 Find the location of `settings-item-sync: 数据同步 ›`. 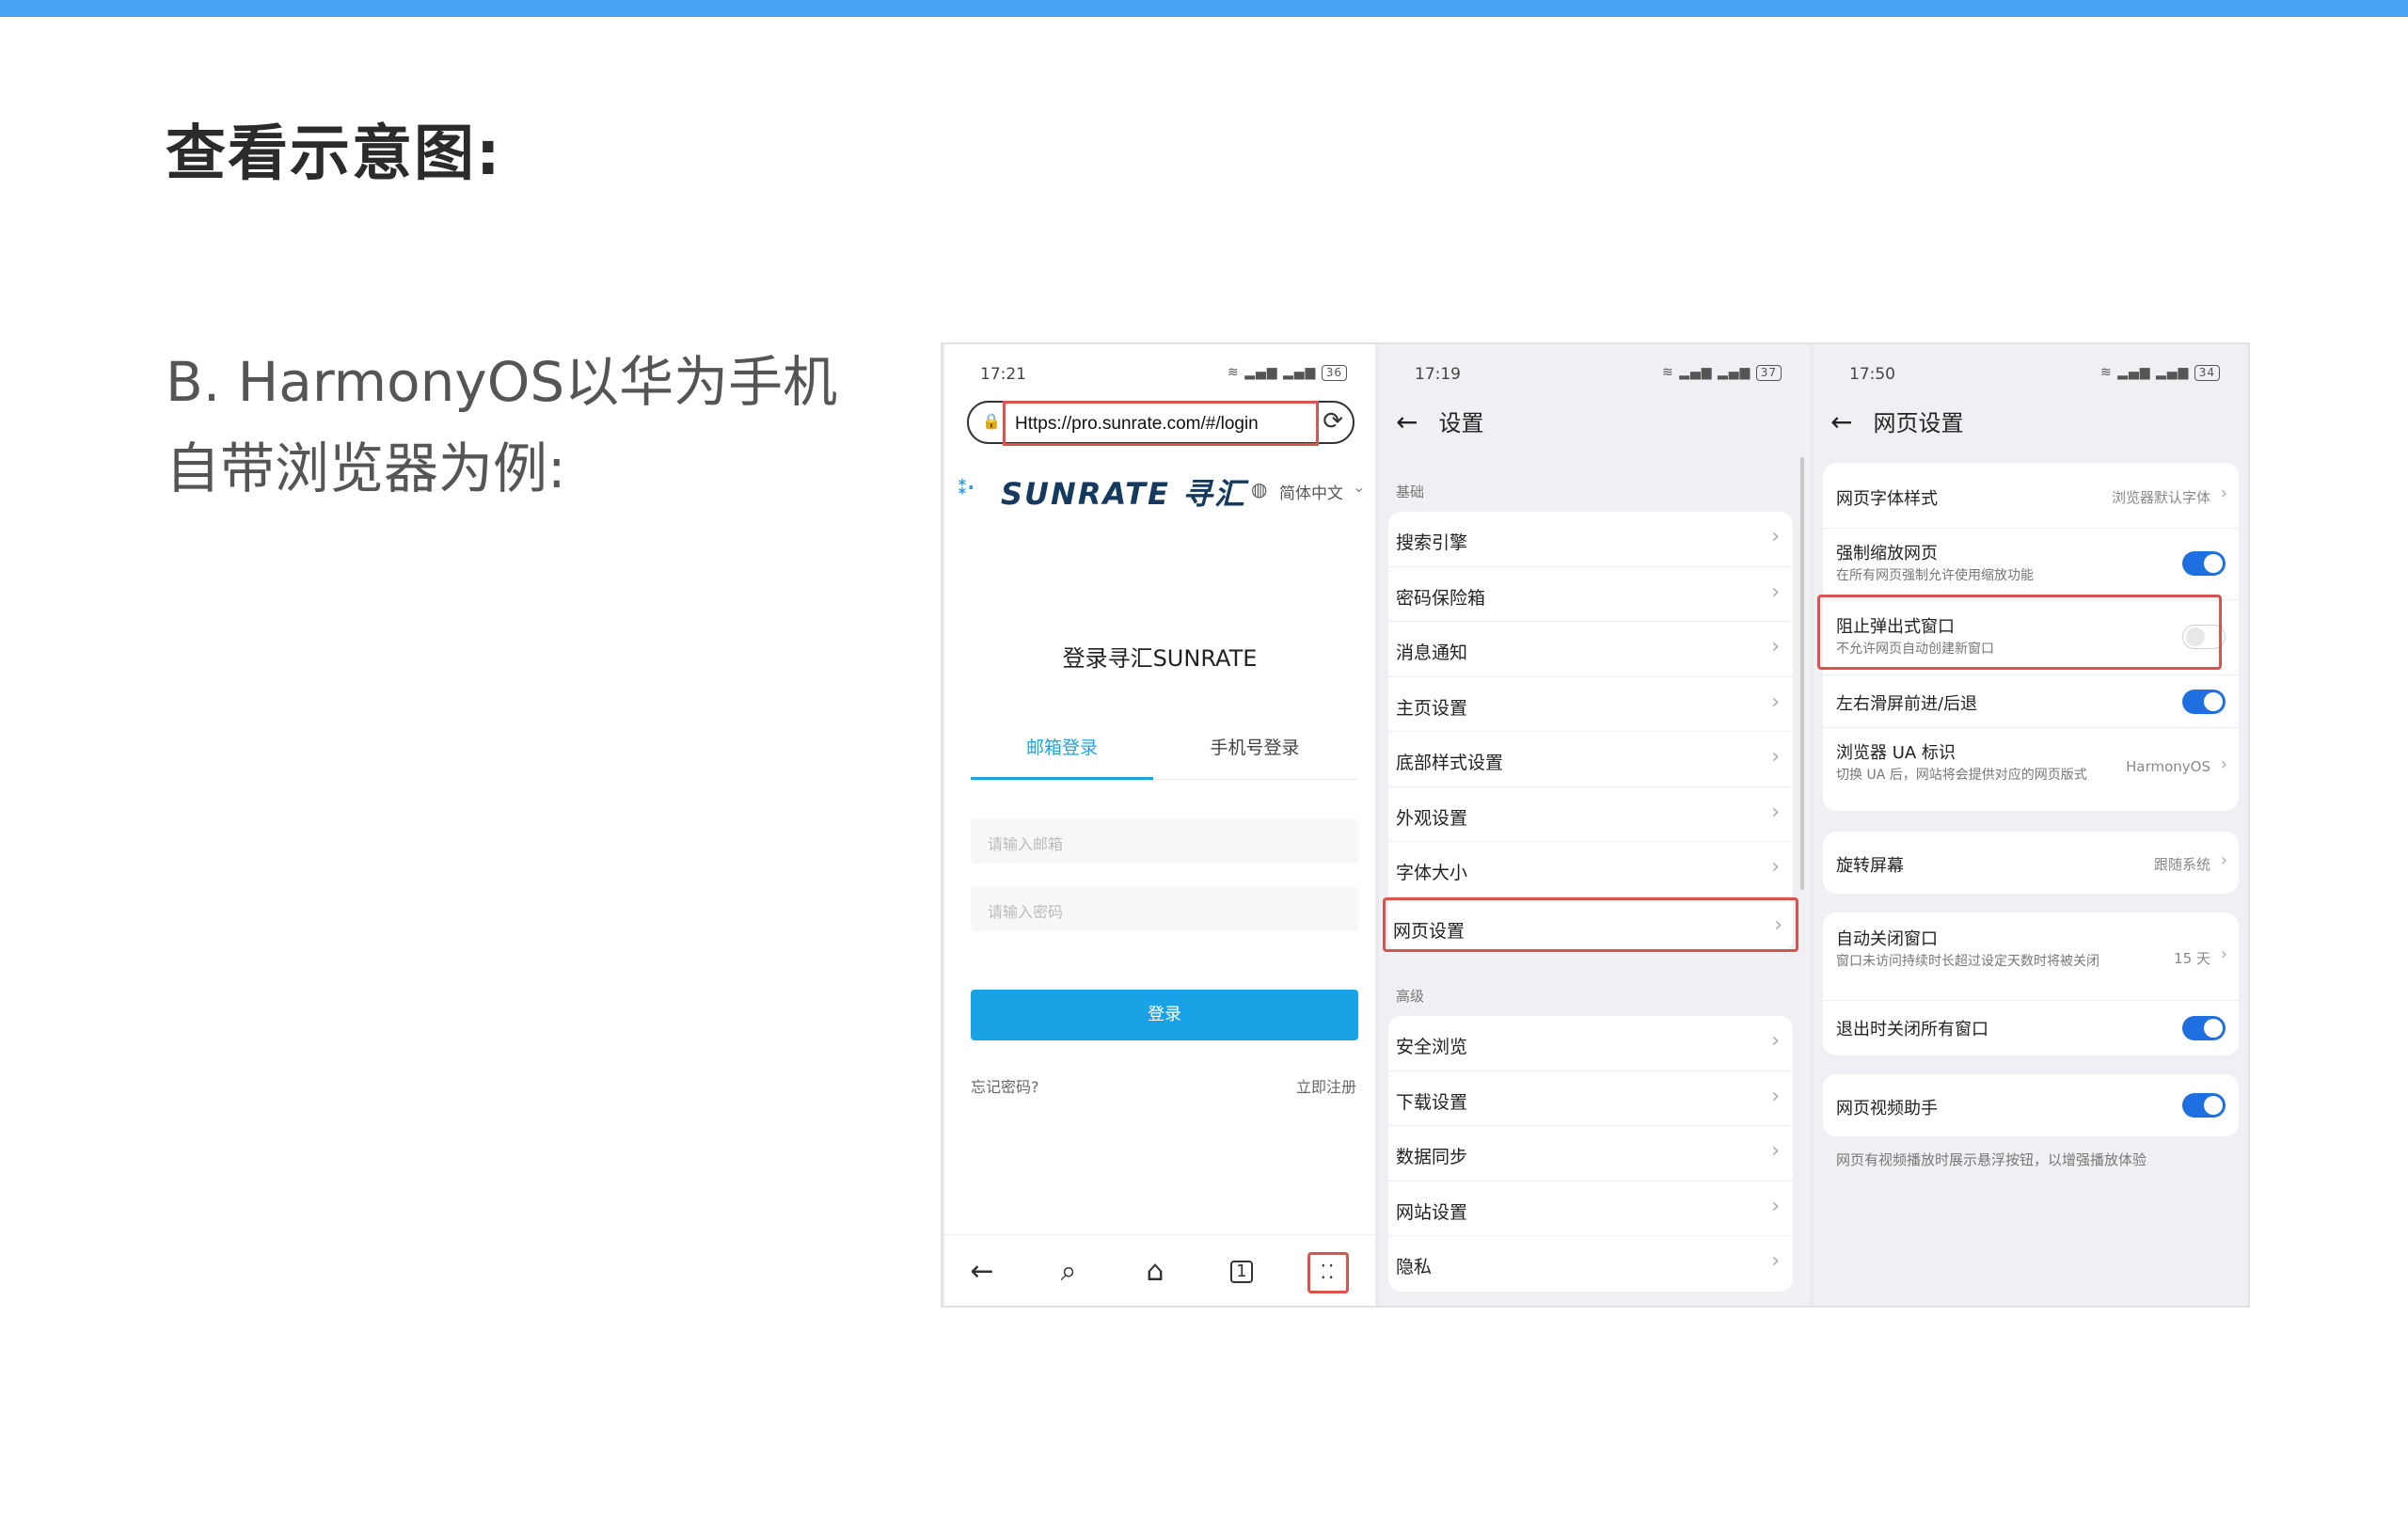

settings-item-sync: 数据同步 › is located at coordinates (1590, 1154).